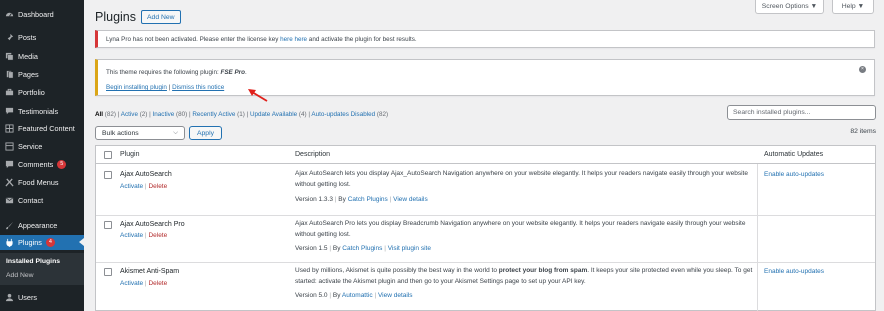 The image size is (884, 311). Describe the element at coordinates (146, 174) in the screenshot. I see `plugin-name: Ajax AutoSearch` at that location.